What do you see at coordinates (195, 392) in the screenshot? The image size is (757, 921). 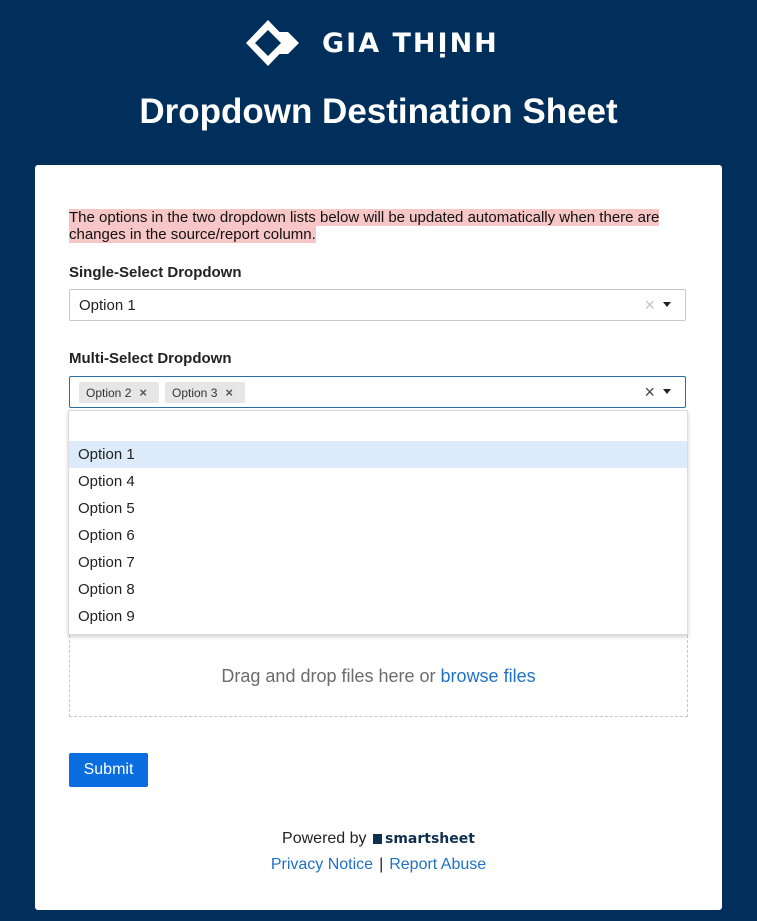 I see `tag-label: Option 3` at bounding box center [195, 392].